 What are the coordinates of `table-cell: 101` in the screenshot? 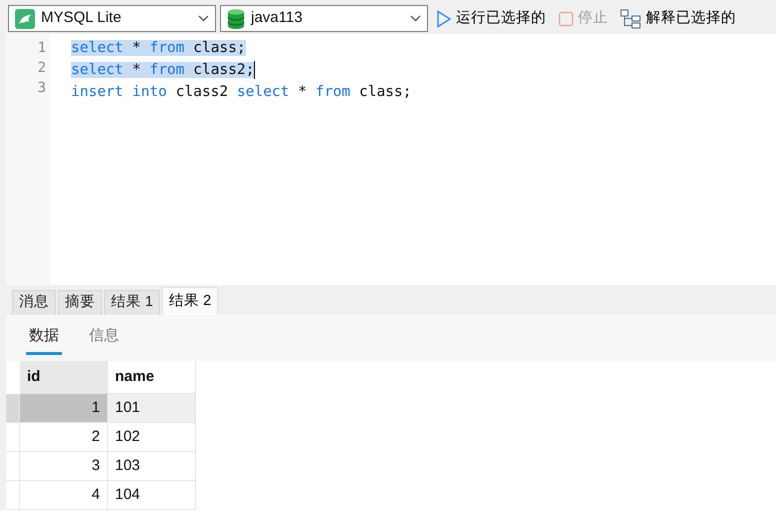 It's located at (152, 408).